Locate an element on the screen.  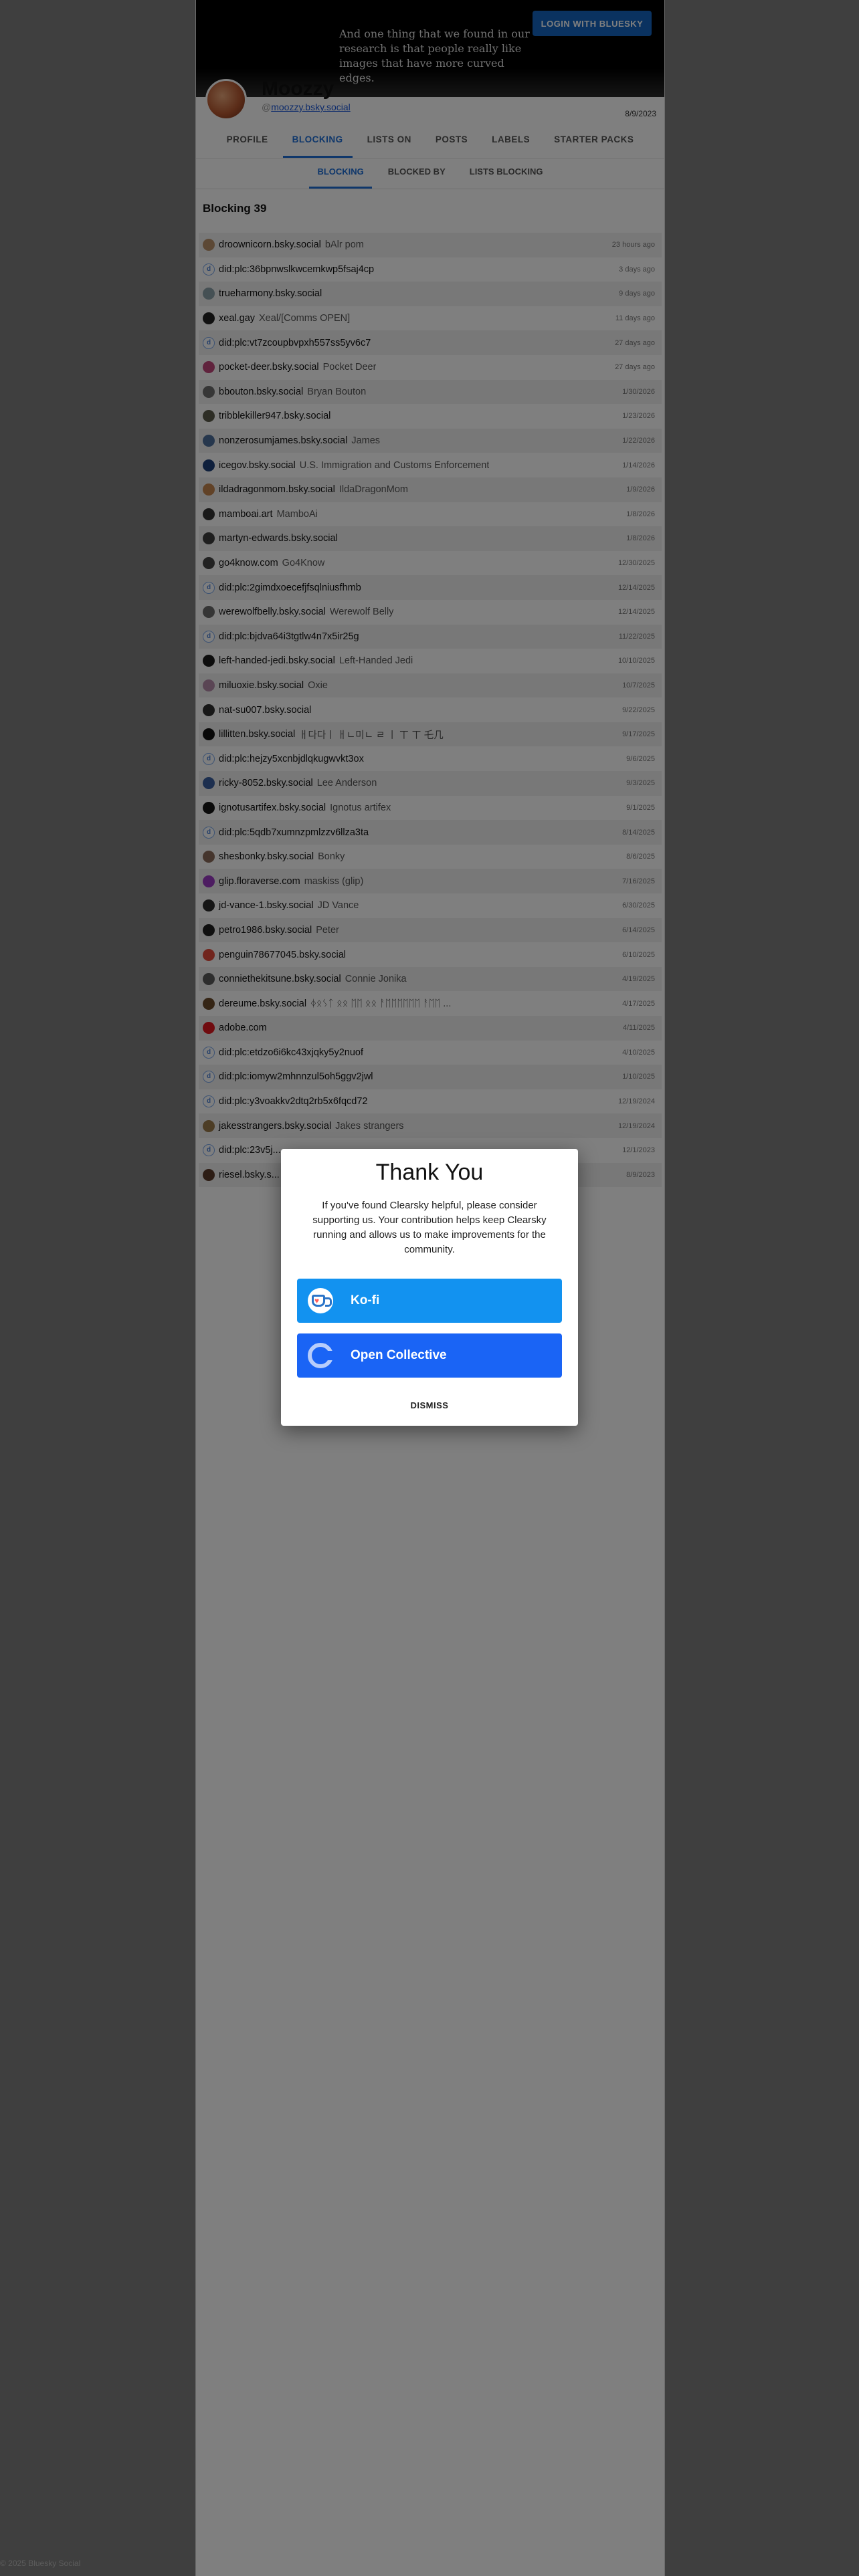
dialog-title: Thank You is located at coordinates (429, 1172).